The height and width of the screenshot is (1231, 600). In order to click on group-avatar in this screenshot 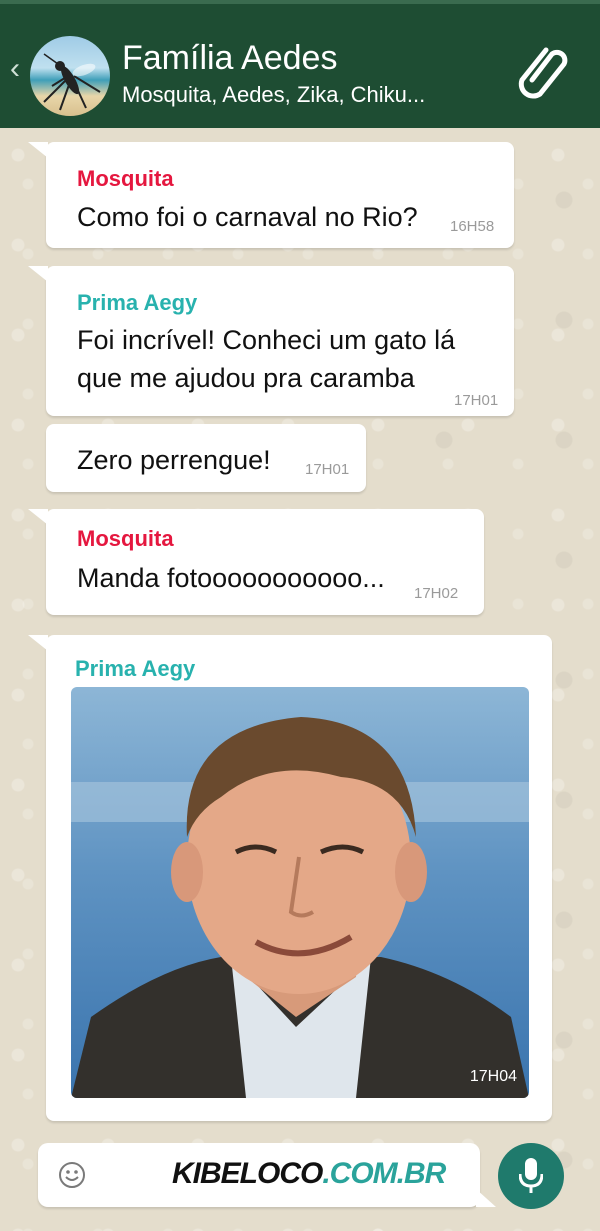, I will do `click(70, 76)`.